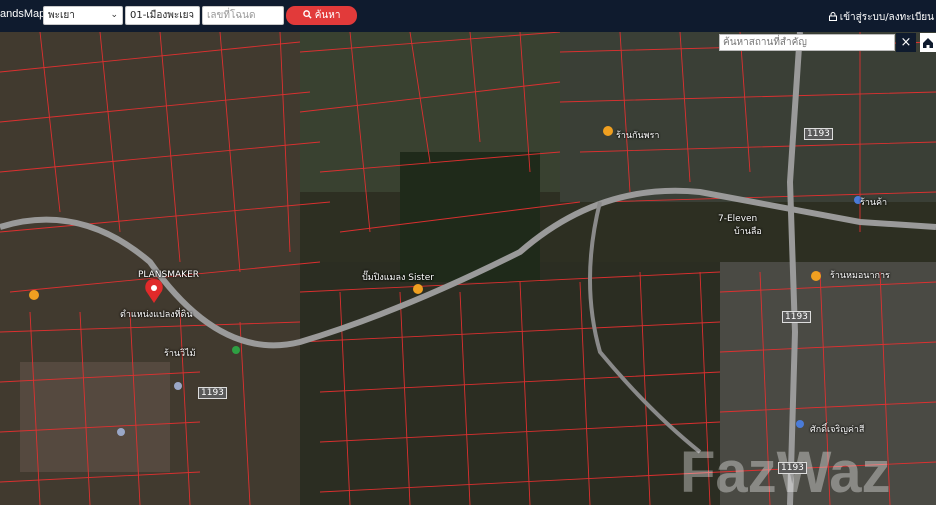 Image resolution: width=936 pixels, height=505 pixels. I want to click on map-label: บ้านลือ, so click(748, 232).